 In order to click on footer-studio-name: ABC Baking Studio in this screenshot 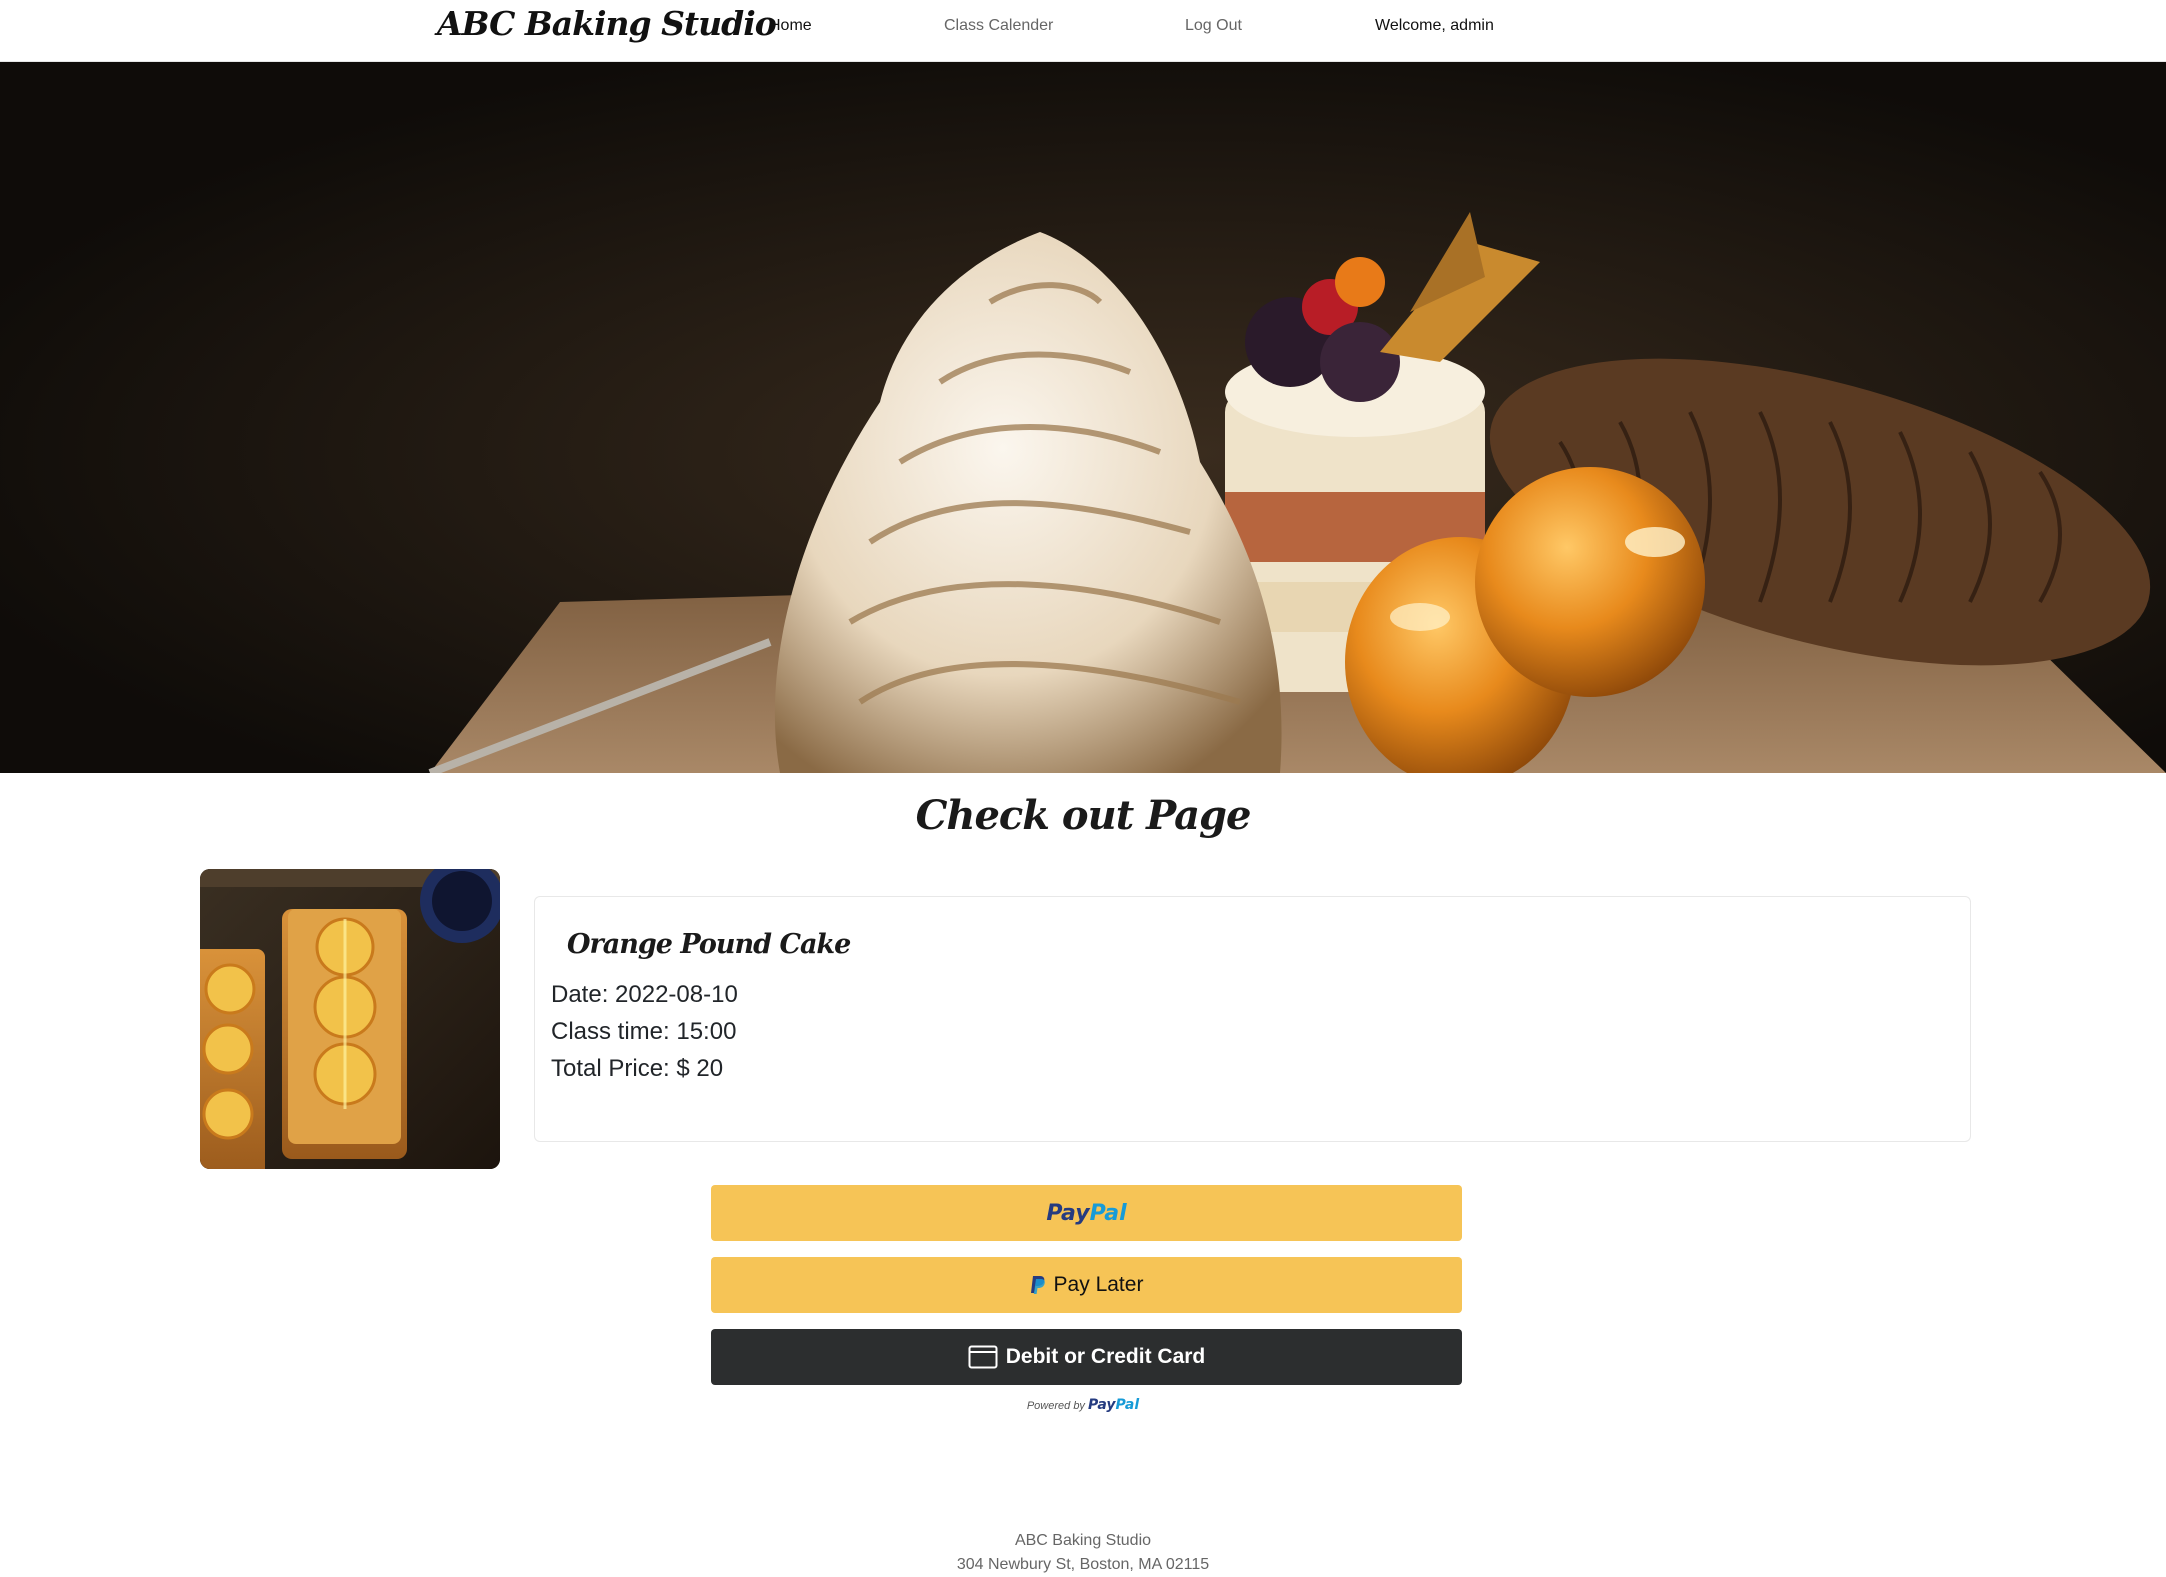, I will do `click(1083, 1540)`.